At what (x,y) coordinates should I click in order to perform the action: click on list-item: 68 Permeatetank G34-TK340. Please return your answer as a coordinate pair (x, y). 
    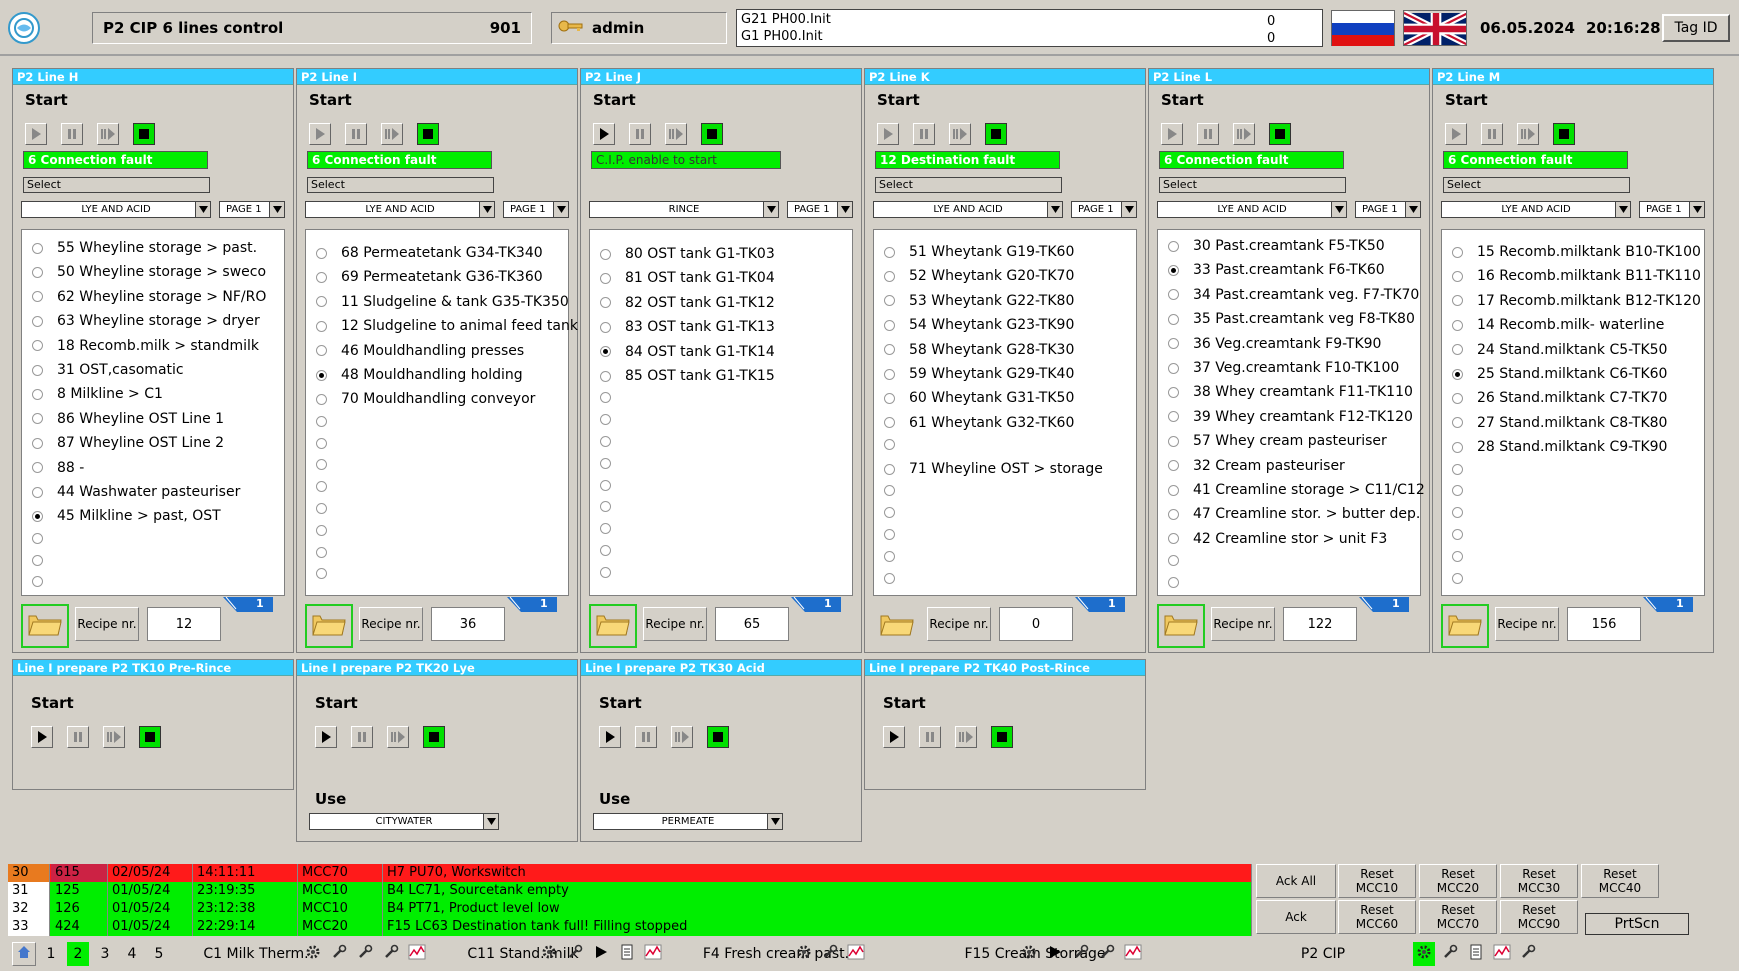
    Looking at the image, I should click on (429, 253).